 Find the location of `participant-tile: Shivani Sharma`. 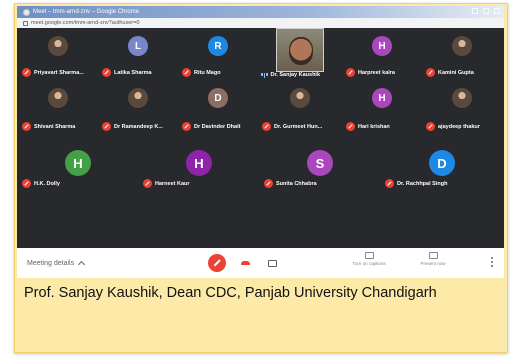

participant-tile: Shivani Sharma is located at coordinates (58, 108).